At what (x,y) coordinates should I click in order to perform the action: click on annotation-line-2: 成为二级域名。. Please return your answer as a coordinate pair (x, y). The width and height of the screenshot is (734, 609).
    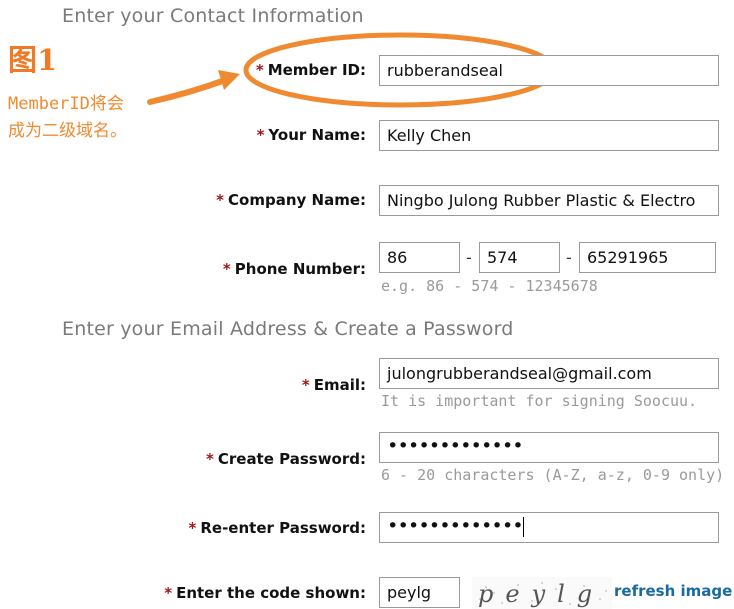
    Looking at the image, I should click on (67, 131).